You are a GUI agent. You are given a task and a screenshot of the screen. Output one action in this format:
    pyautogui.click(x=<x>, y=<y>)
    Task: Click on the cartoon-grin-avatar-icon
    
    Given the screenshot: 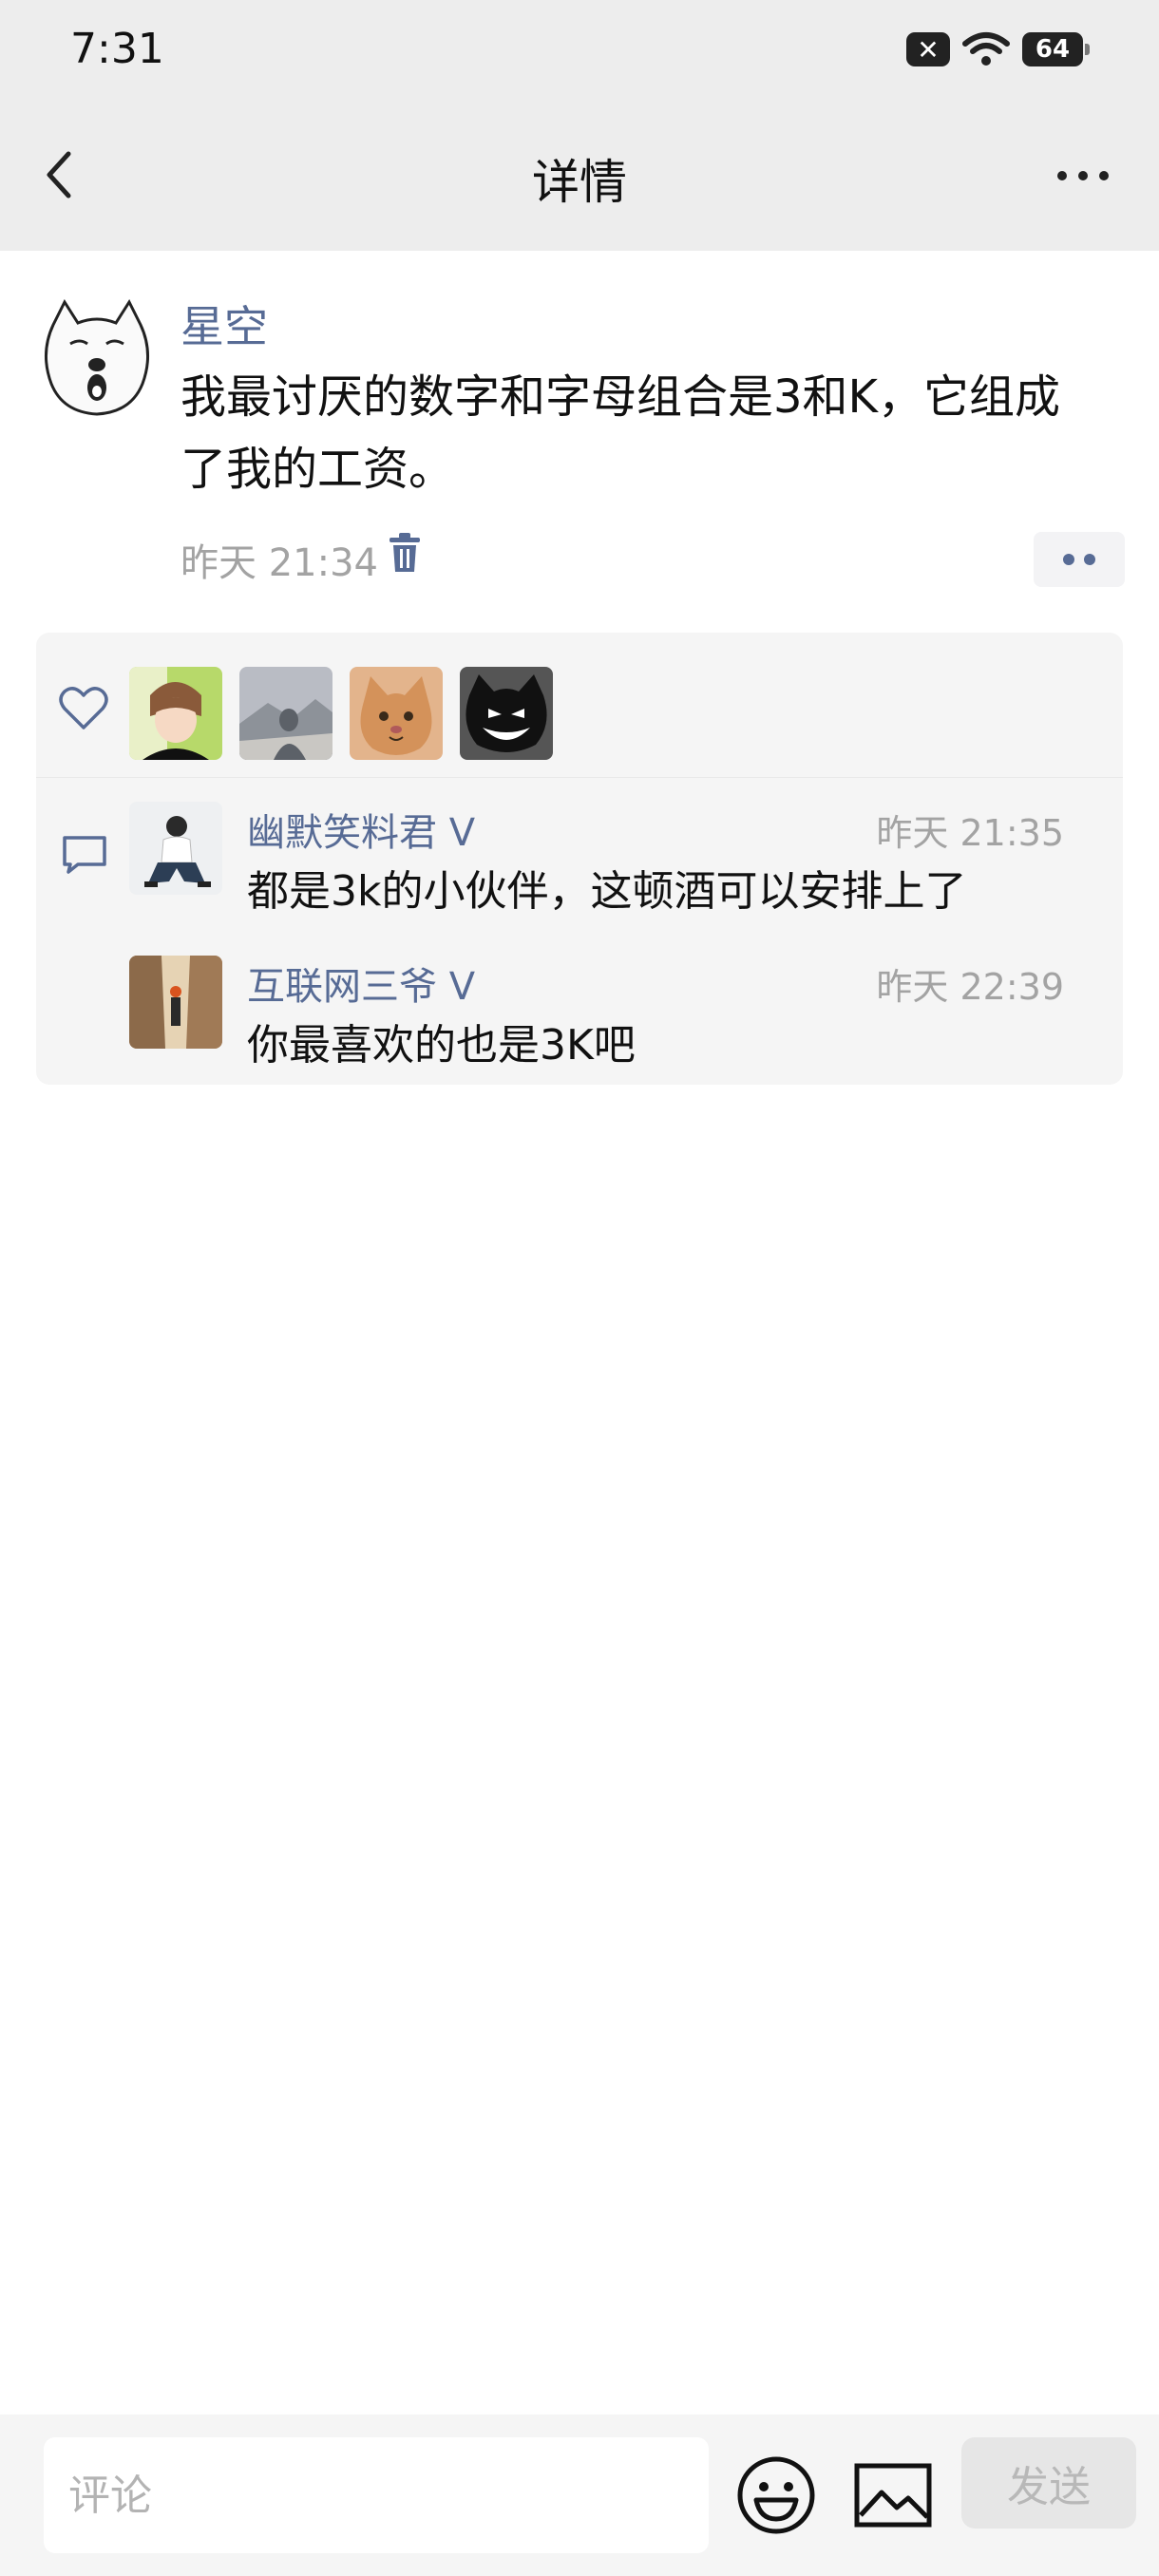 What is the action you would take?
    pyautogui.click(x=506, y=713)
    